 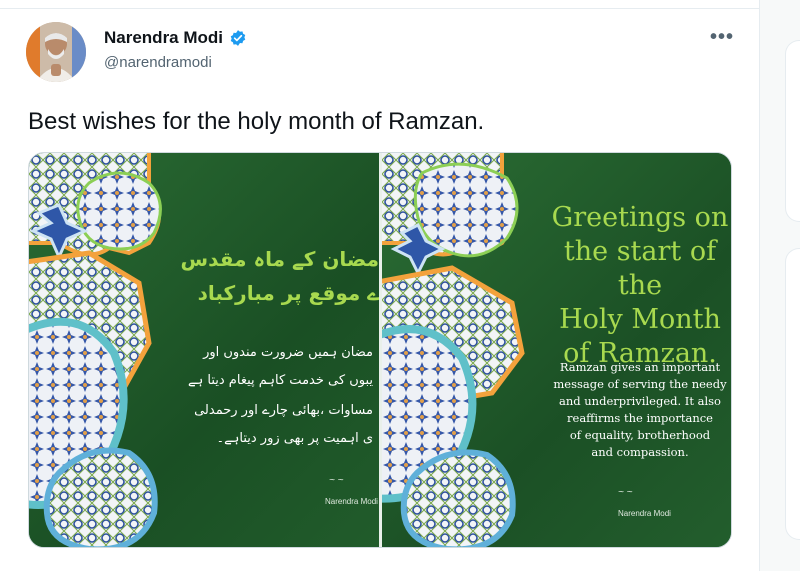 I want to click on greeting-message-line-6: and compassion., so click(x=640, y=452).